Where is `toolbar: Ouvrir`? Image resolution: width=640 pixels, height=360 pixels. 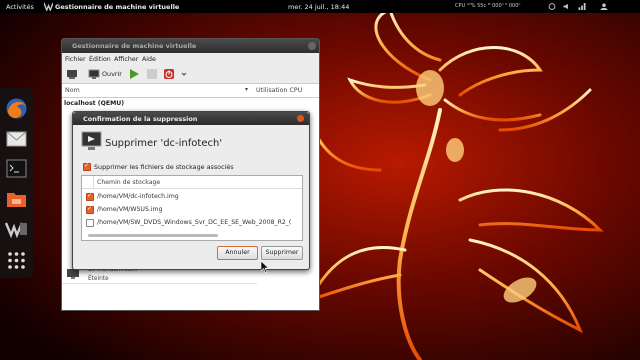
toolbar: Ouvrir is located at coordinates (190, 75).